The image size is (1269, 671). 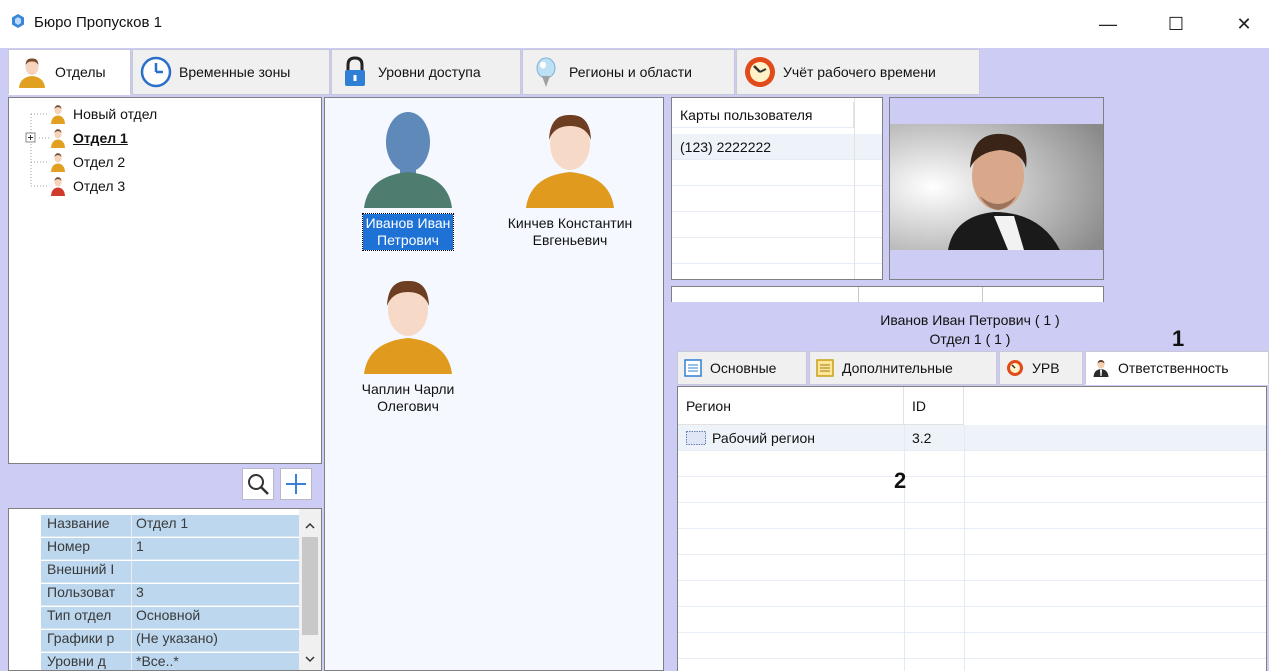 What do you see at coordinates (86, 526) in the screenshot?
I see `property-key: Название` at bounding box center [86, 526].